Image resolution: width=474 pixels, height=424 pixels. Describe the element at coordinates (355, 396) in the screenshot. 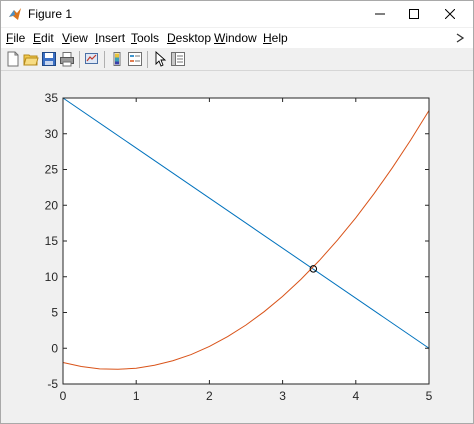

I see `x-tick-label: 4` at that location.